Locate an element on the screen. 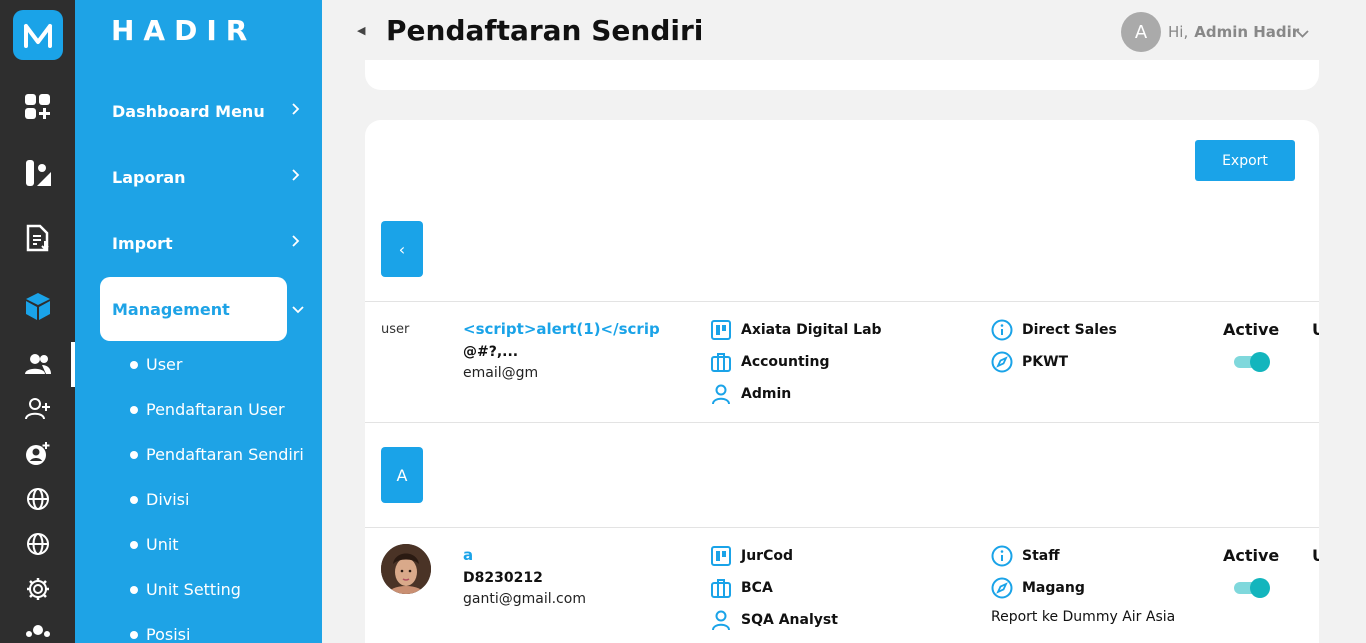 The width and height of the screenshot is (1366, 643). contract-type: Magang is located at coordinates (1053, 588).